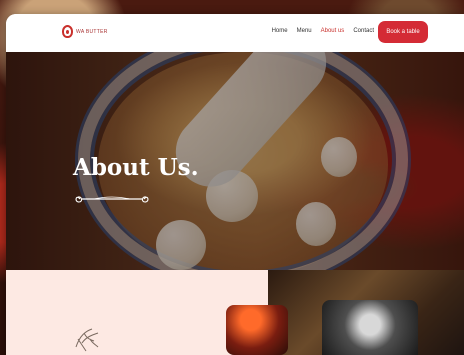 Image resolution: width=464 pixels, height=355 pixels. What do you see at coordinates (280, 31) in the screenshot?
I see `nav-item-home: Home` at bounding box center [280, 31].